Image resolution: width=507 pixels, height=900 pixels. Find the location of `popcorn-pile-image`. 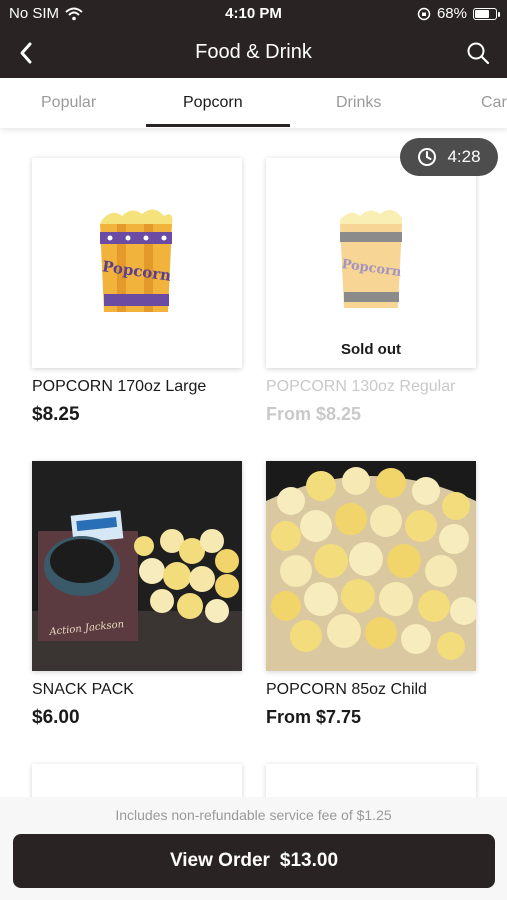

popcorn-pile-image is located at coordinates (371, 566).